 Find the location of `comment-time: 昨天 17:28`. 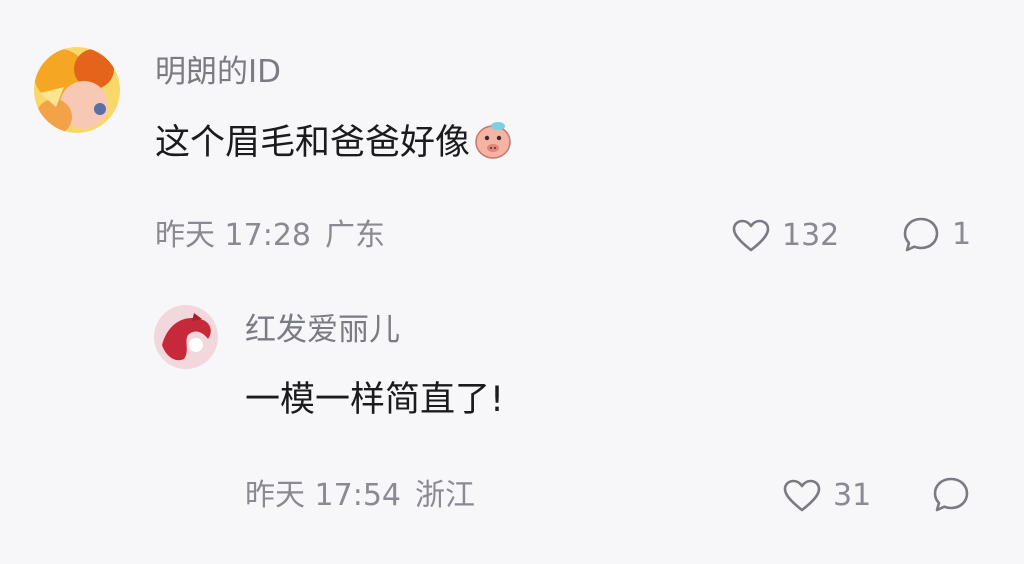

comment-time: 昨天 17:28 is located at coordinates (233, 235).